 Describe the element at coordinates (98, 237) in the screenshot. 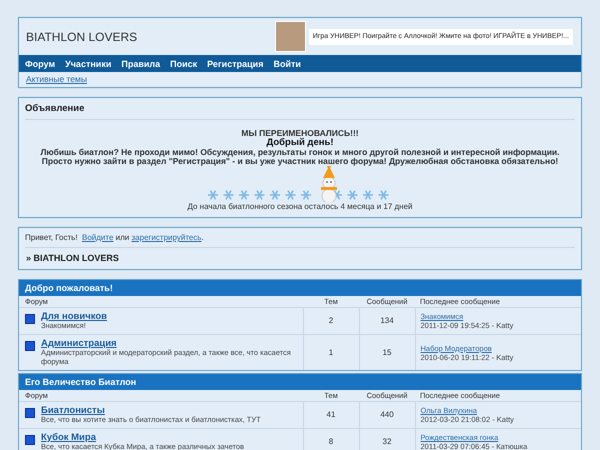

I see `login-link: Войдите` at that location.